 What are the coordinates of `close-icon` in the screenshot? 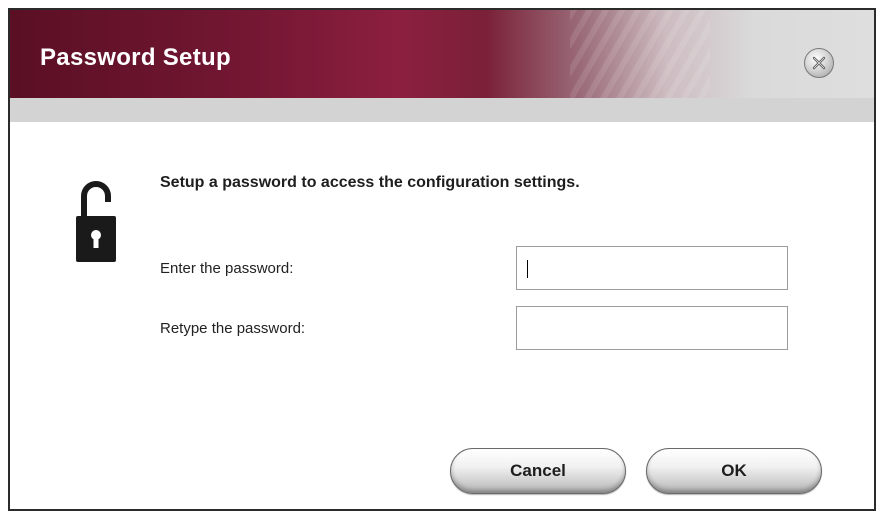 It's located at (819, 63).